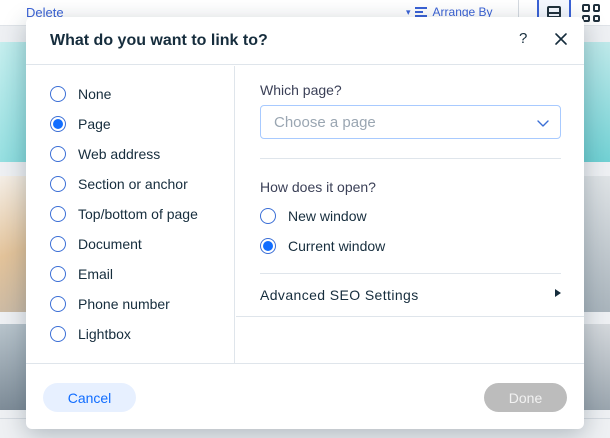 This screenshot has height=438, width=610. I want to click on arrange-icon, so click(420, 12).